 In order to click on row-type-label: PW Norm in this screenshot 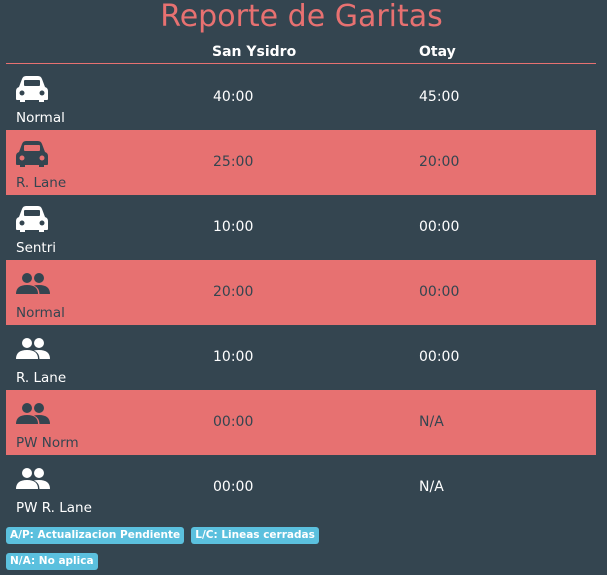, I will do `click(47, 443)`.